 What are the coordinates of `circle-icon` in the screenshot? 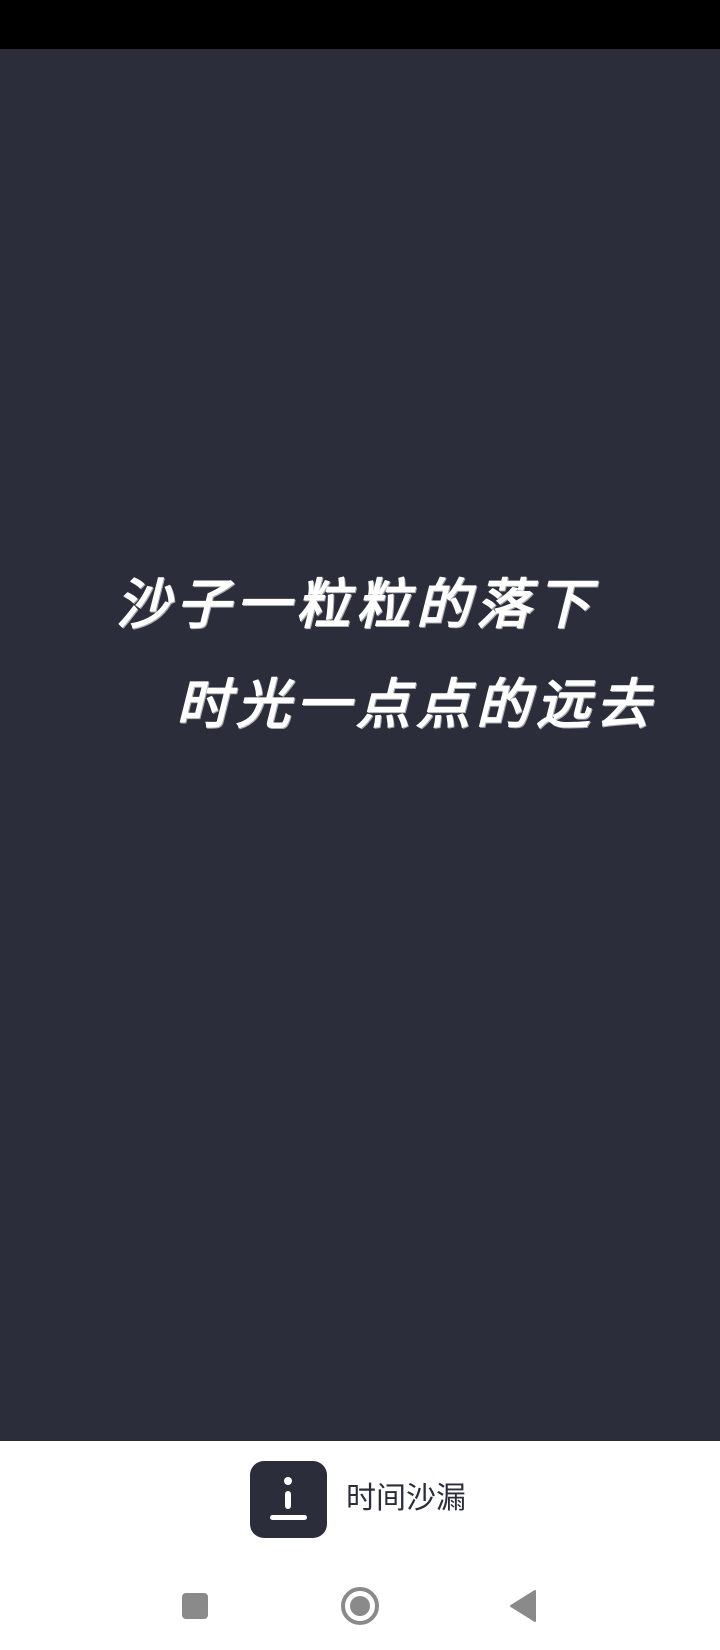 It's located at (360, 1606).